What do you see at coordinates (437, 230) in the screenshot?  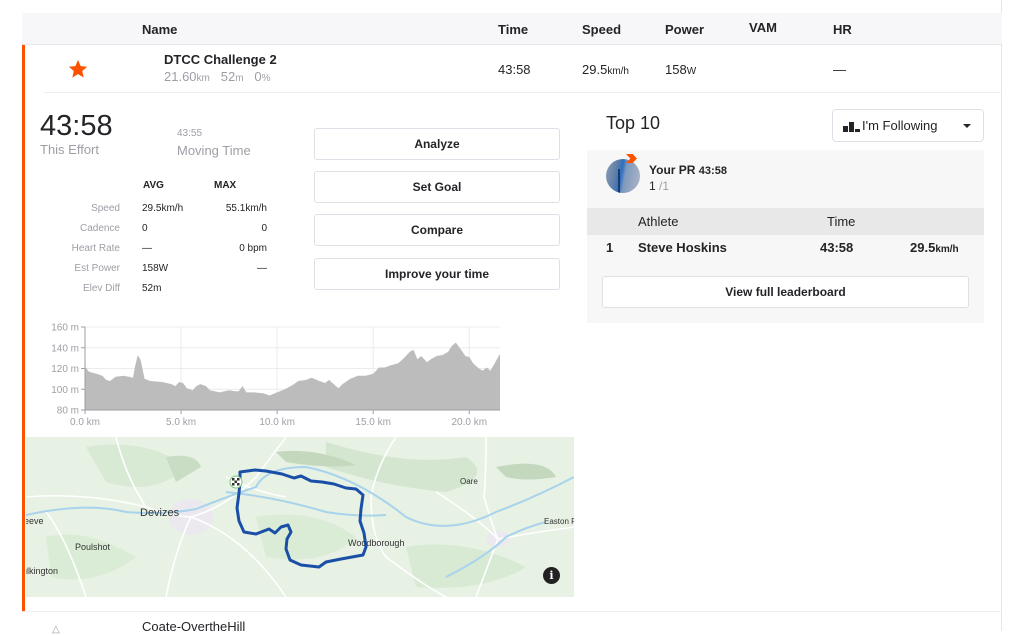 I see `compare-button: Compare` at bounding box center [437, 230].